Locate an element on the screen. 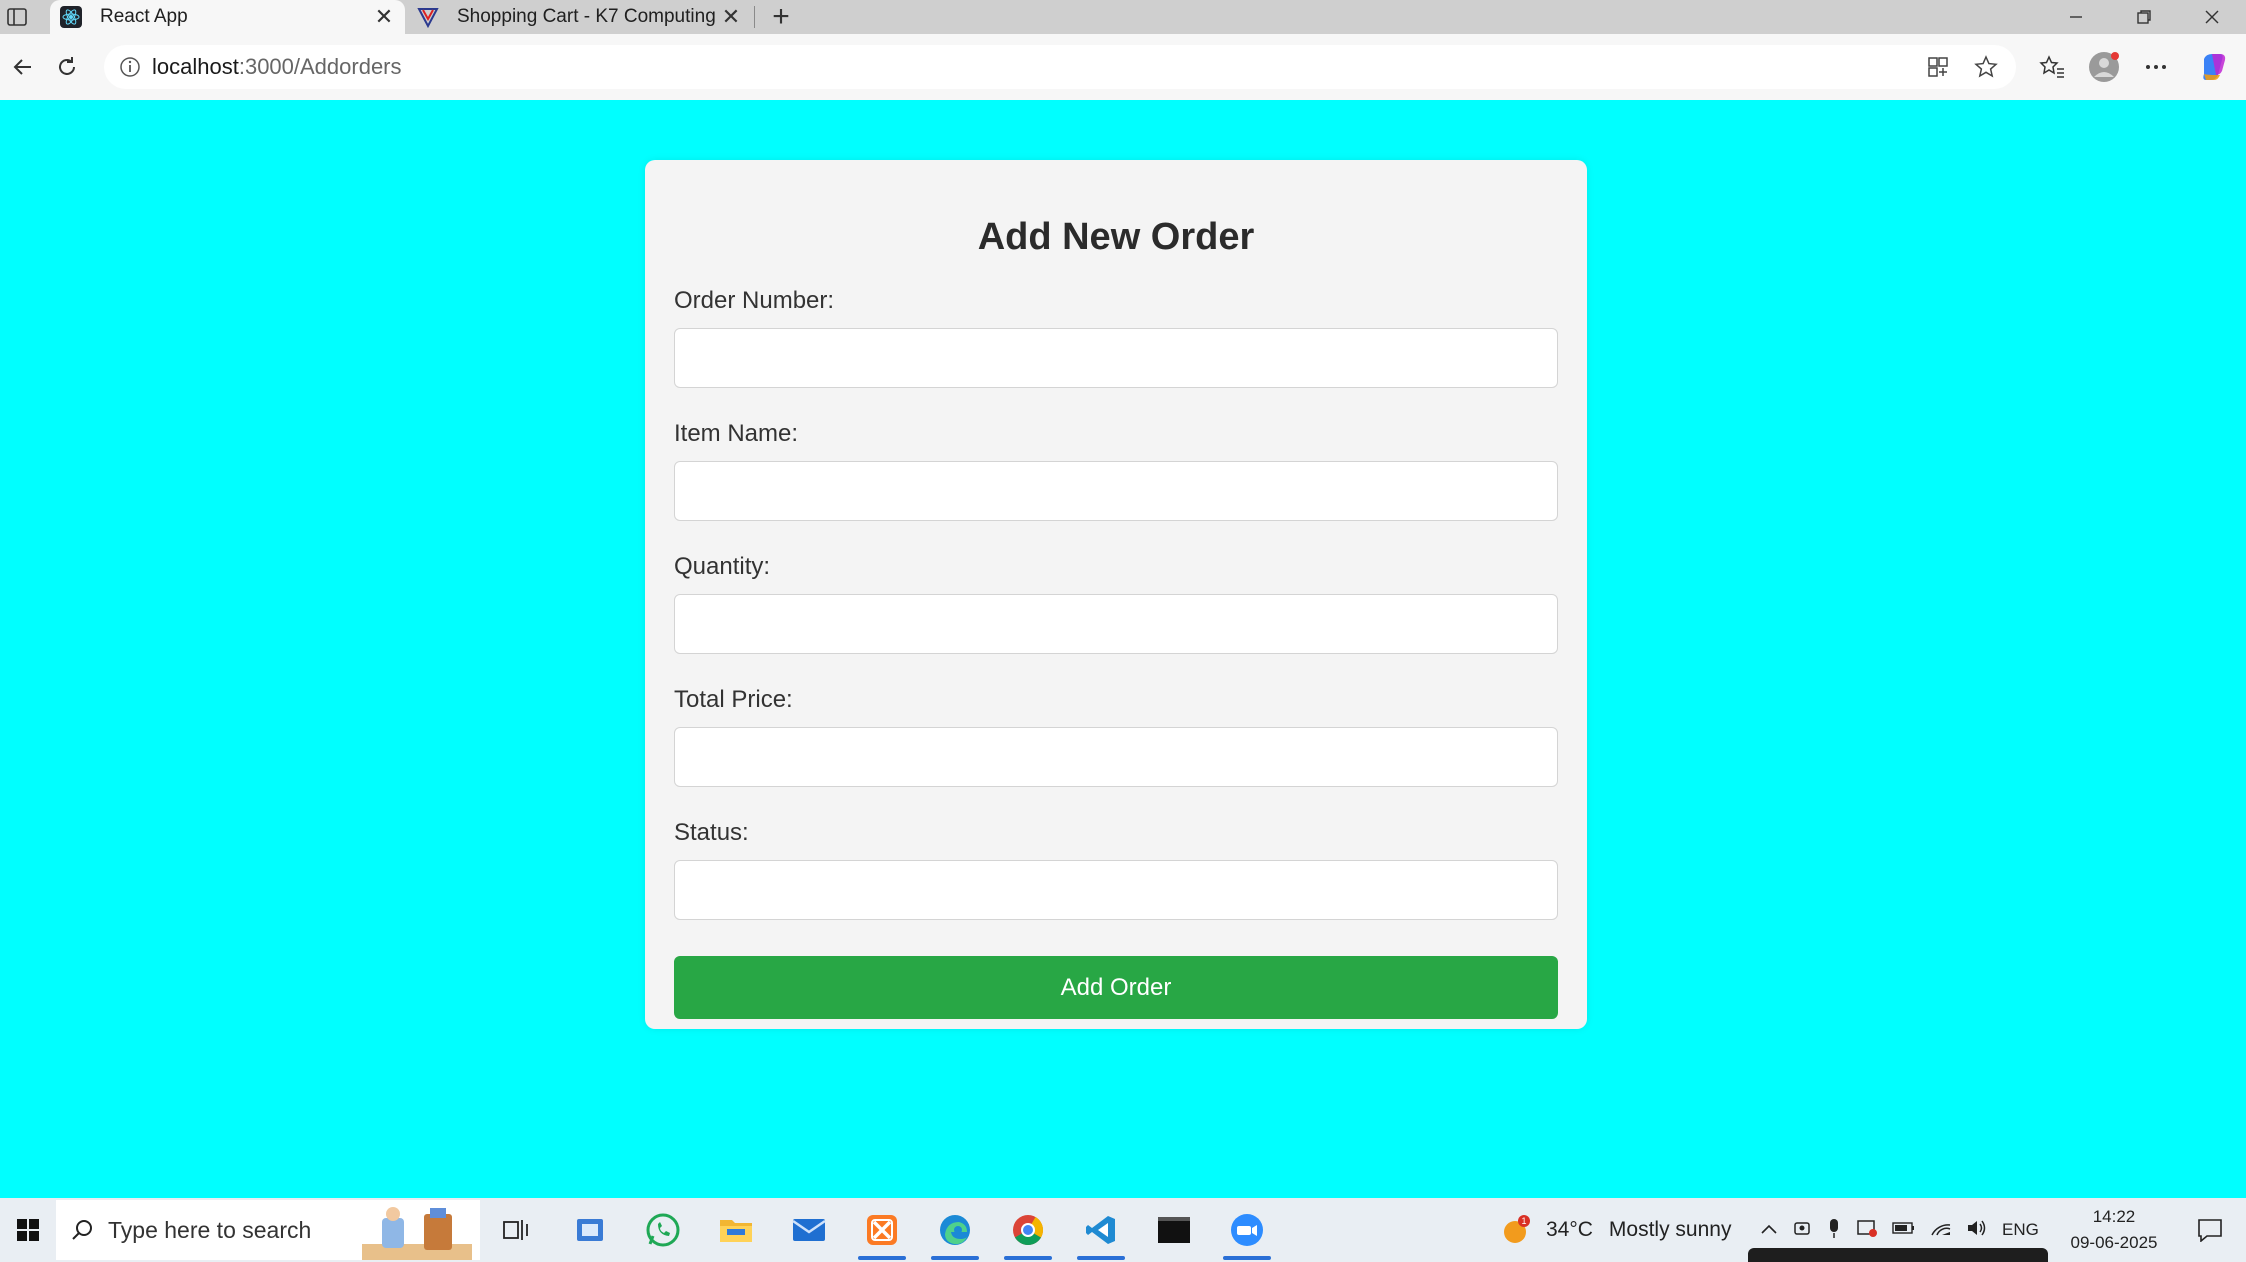  taskbar-app-file-explorer is located at coordinates (736, 1230).